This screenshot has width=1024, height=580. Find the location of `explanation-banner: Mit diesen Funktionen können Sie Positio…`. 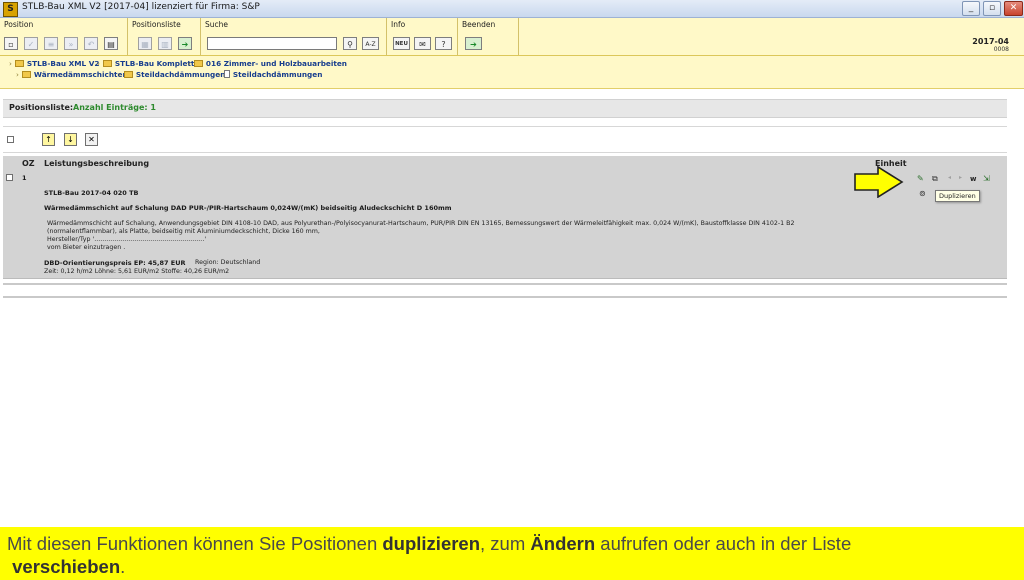

explanation-banner: Mit diesen Funktionen können Sie Positio… is located at coordinates (512, 553).